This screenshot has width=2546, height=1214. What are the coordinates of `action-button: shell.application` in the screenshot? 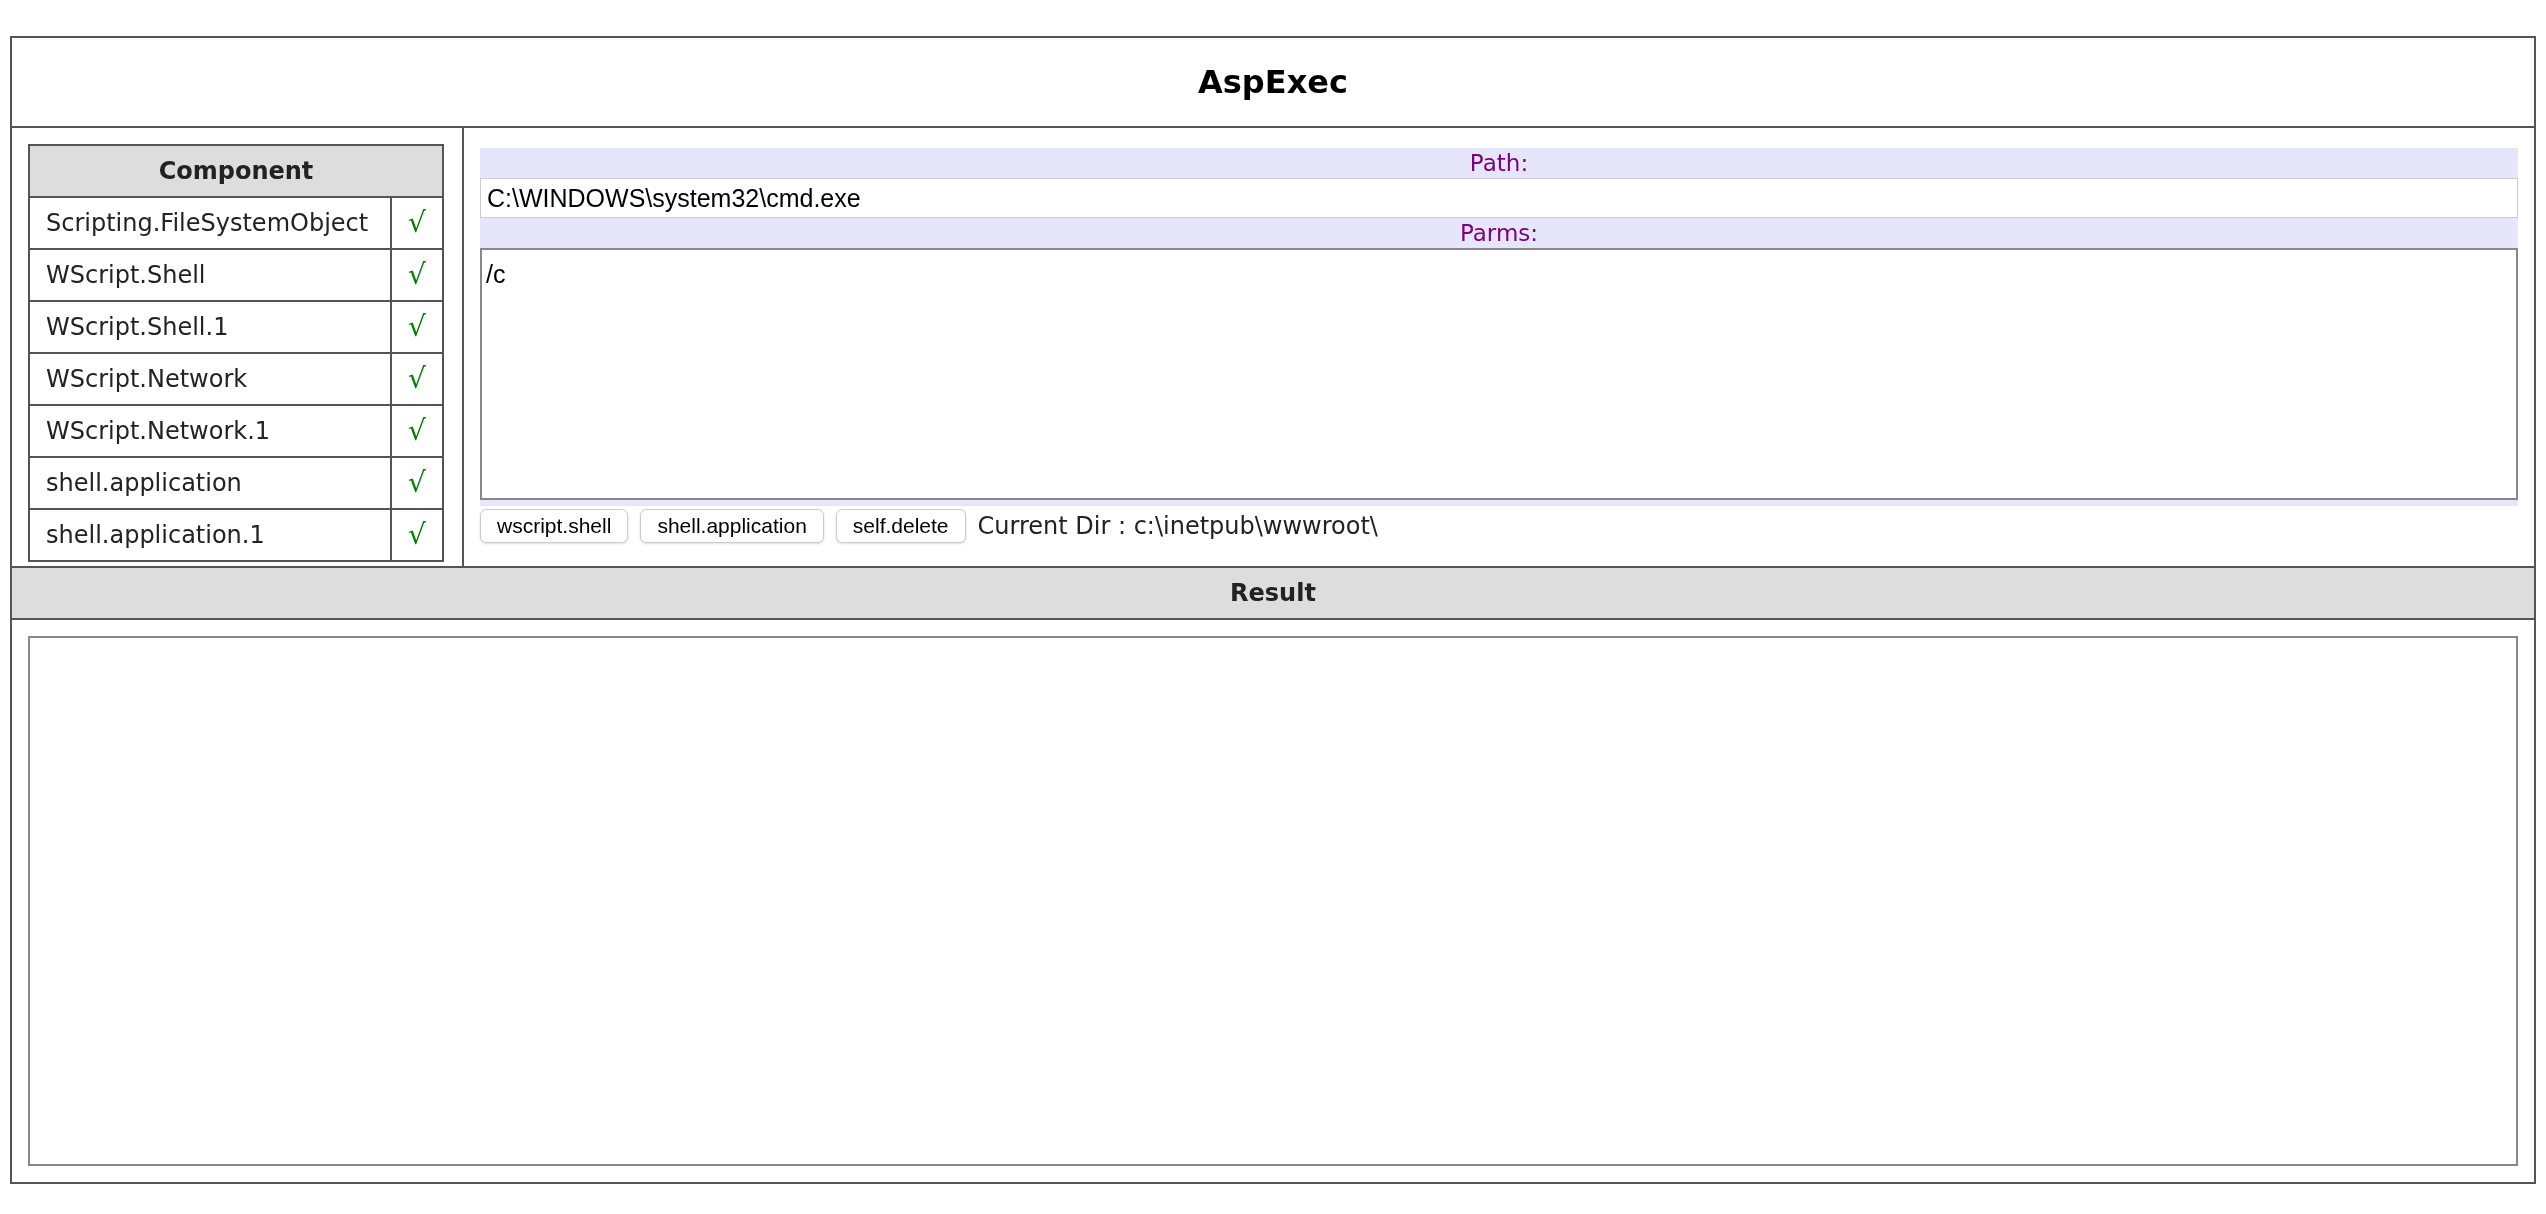 It's located at (732, 526).